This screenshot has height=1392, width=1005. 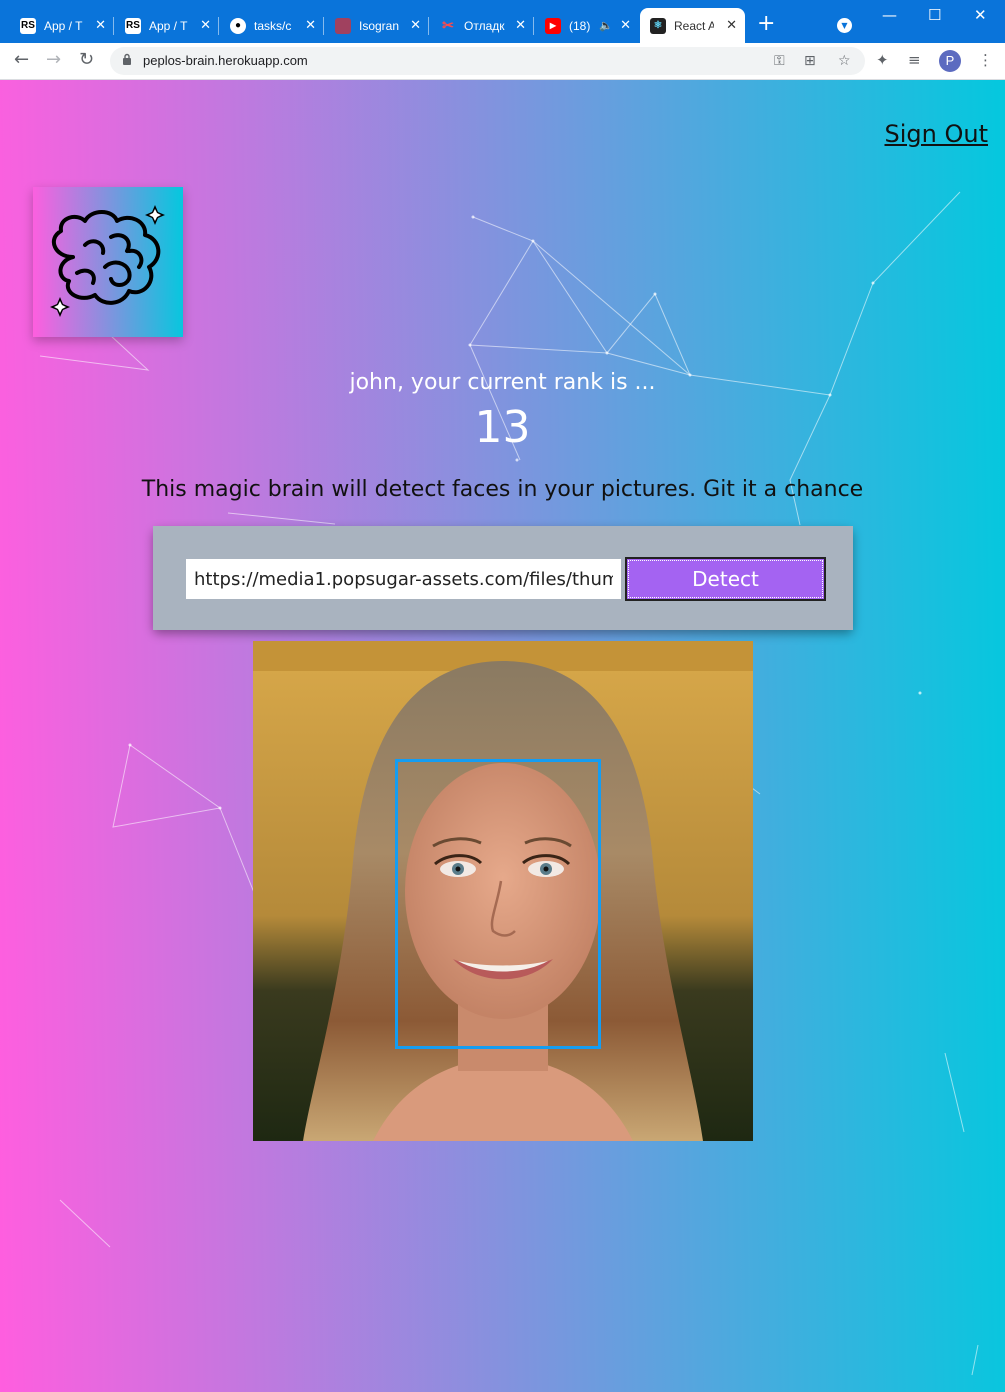 I want to click on youtube-icon: ▶, so click(x=553, y=25).